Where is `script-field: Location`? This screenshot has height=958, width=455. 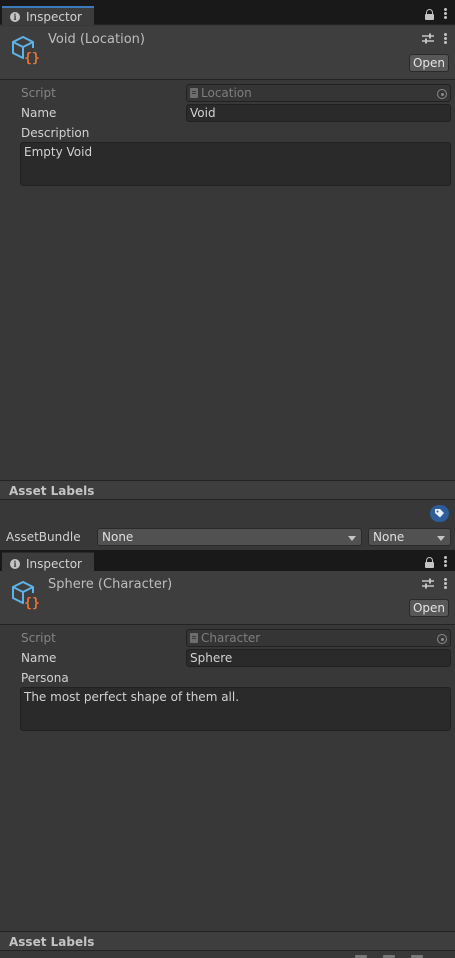 script-field: Location is located at coordinates (318, 93).